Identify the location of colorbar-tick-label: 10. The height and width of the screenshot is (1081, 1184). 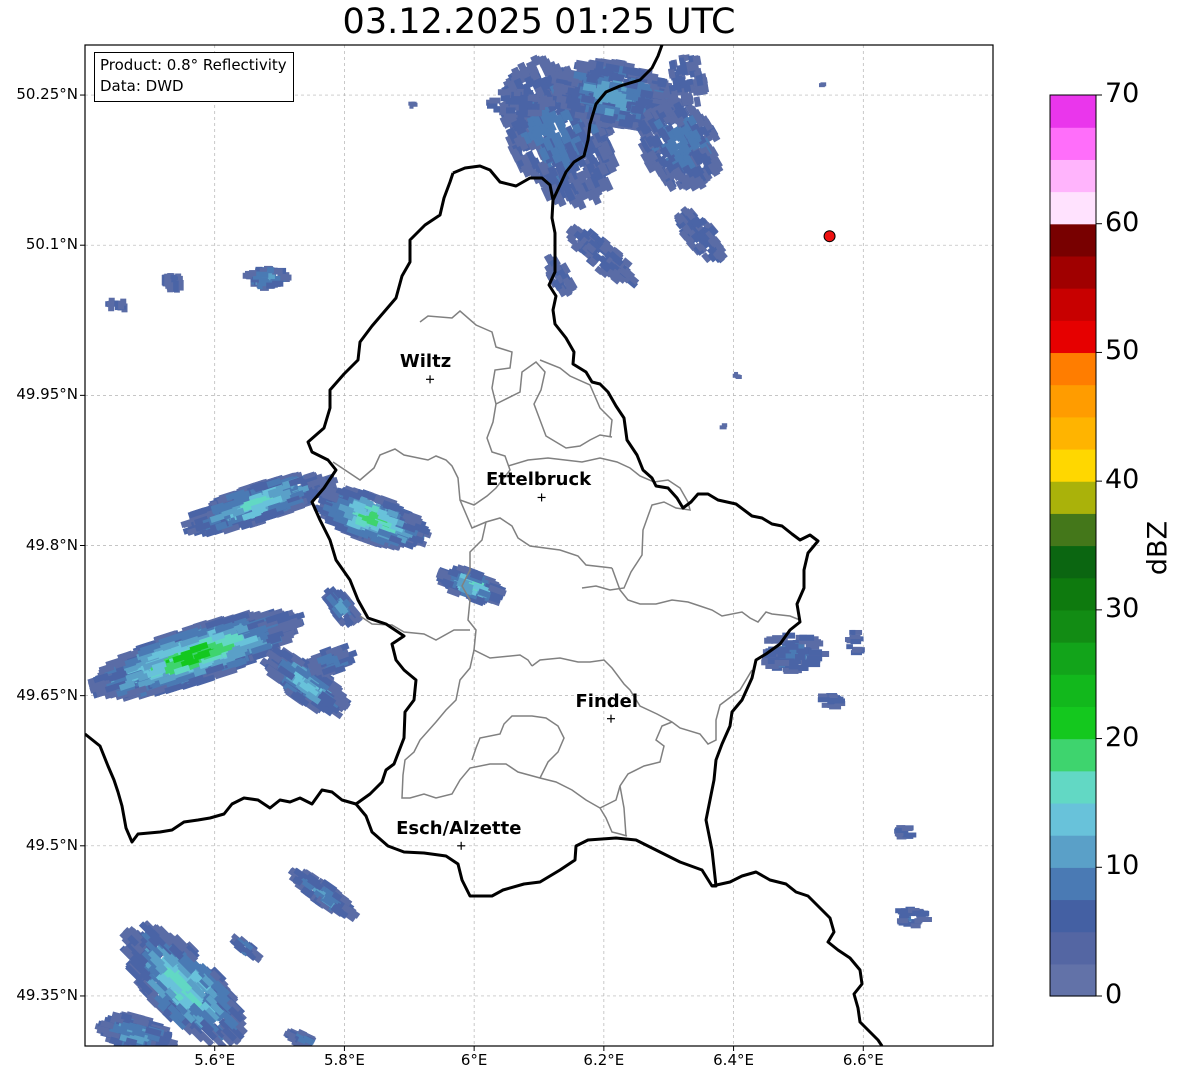
(1122, 866).